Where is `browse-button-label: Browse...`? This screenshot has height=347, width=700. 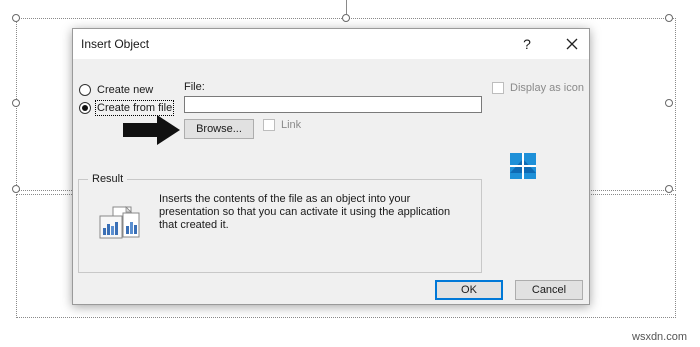
browse-button-label: Browse... is located at coordinates (219, 129).